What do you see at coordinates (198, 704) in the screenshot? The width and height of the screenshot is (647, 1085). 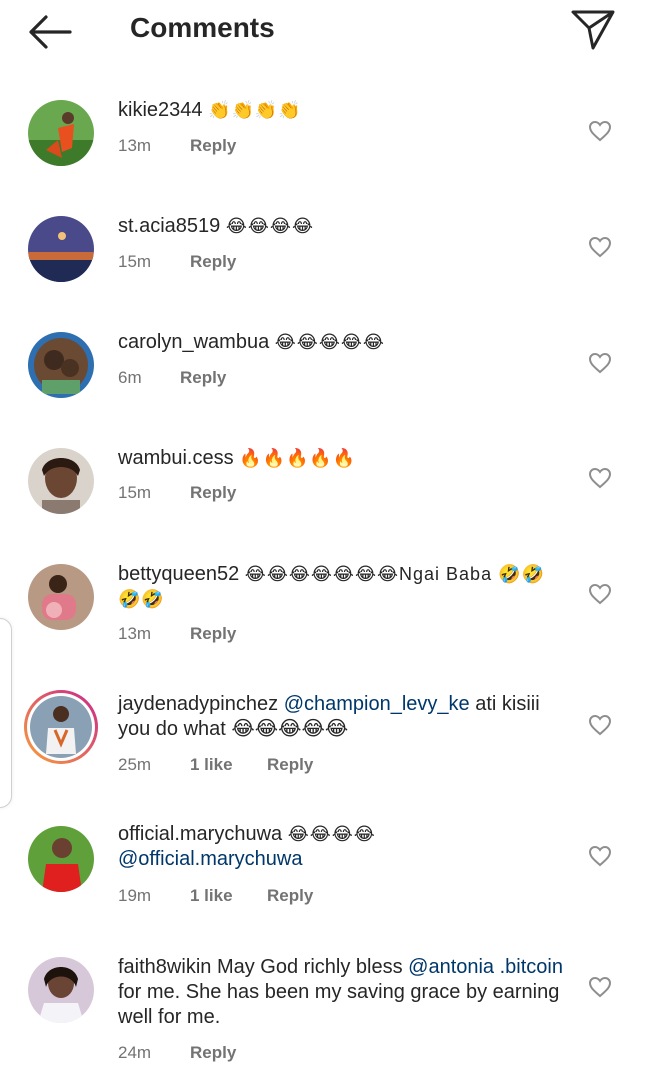 I see `comment-username: jaydenadypinchez` at bounding box center [198, 704].